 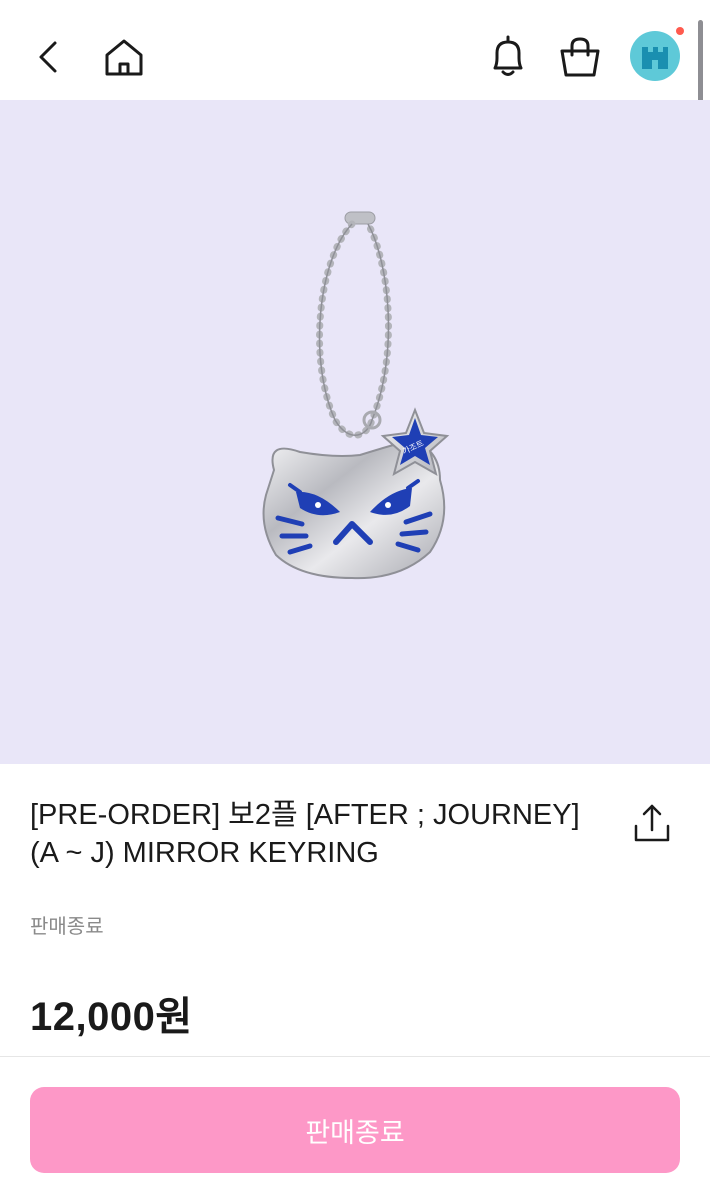 I want to click on share-button, so click(x=652, y=824).